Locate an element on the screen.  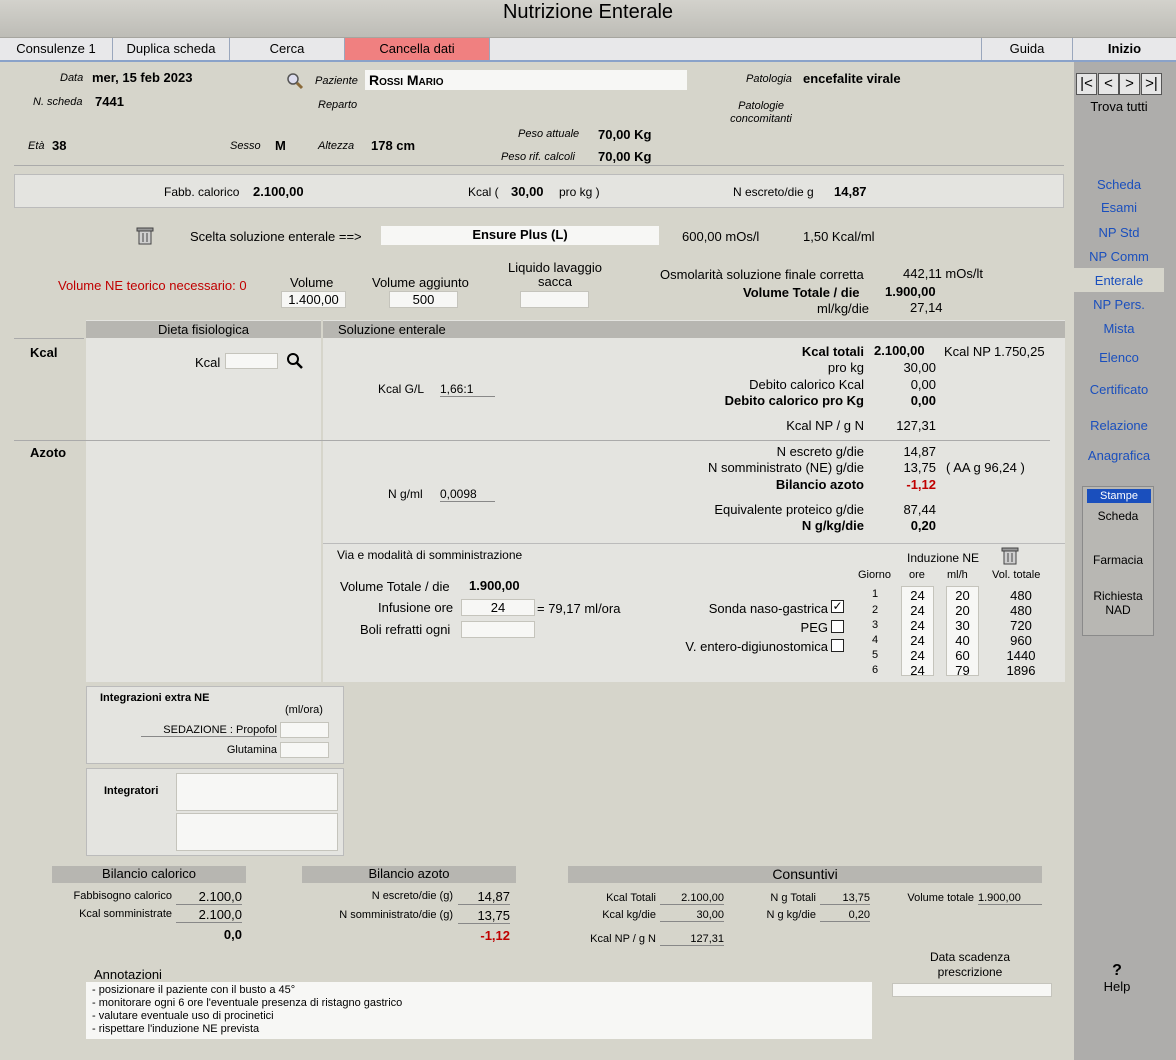
dieta-kcal-input is located at coordinates (251, 361).